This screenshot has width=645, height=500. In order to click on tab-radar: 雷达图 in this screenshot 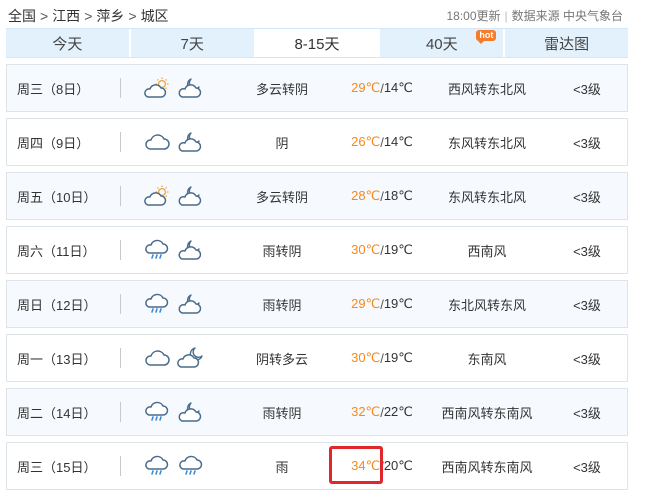, I will do `click(566, 43)`.